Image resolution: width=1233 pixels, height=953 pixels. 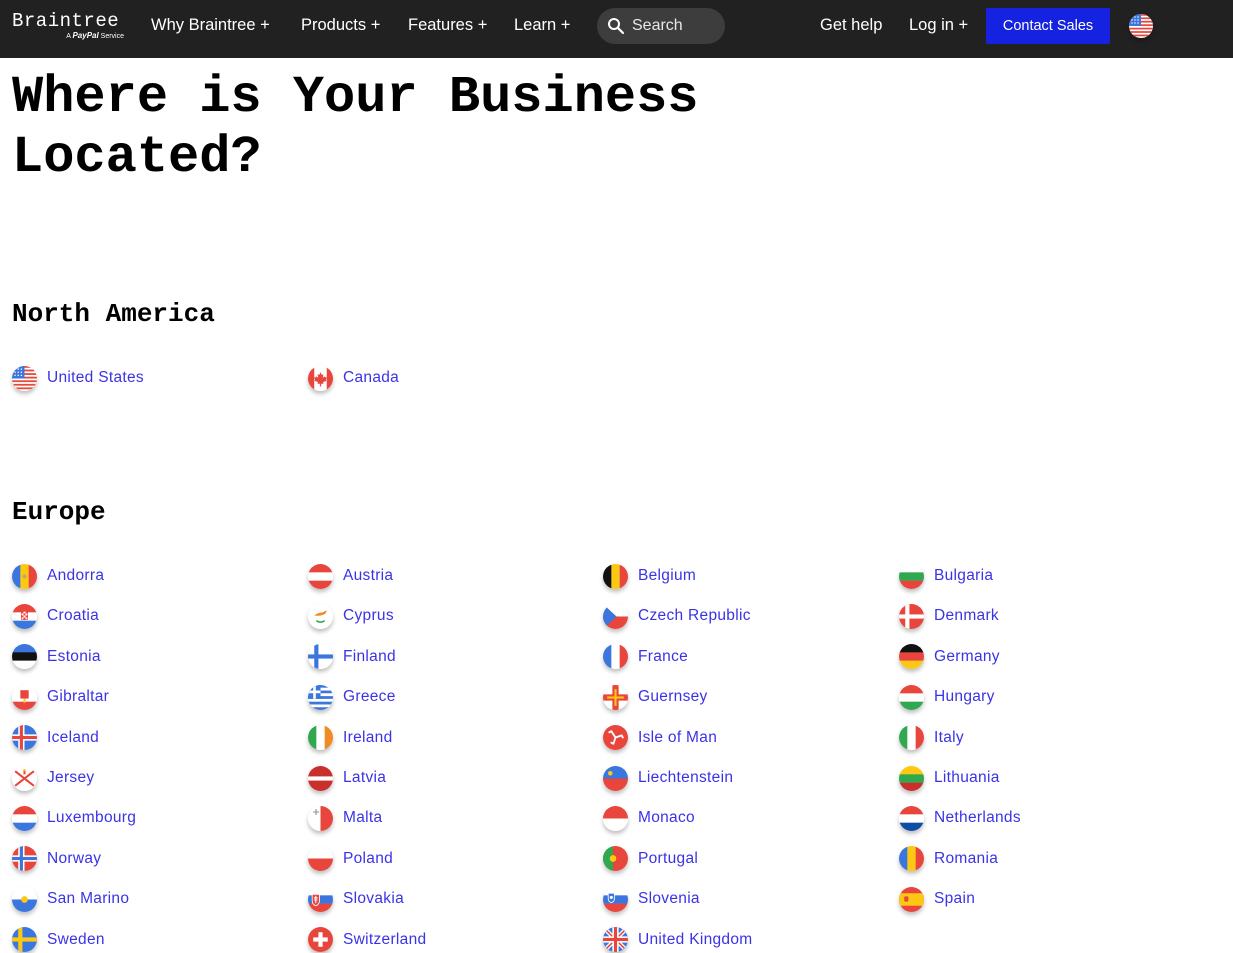 What do you see at coordinates (947, 697) in the screenshot?
I see `country-link-hu: Hungary` at bounding box center [947, 697].